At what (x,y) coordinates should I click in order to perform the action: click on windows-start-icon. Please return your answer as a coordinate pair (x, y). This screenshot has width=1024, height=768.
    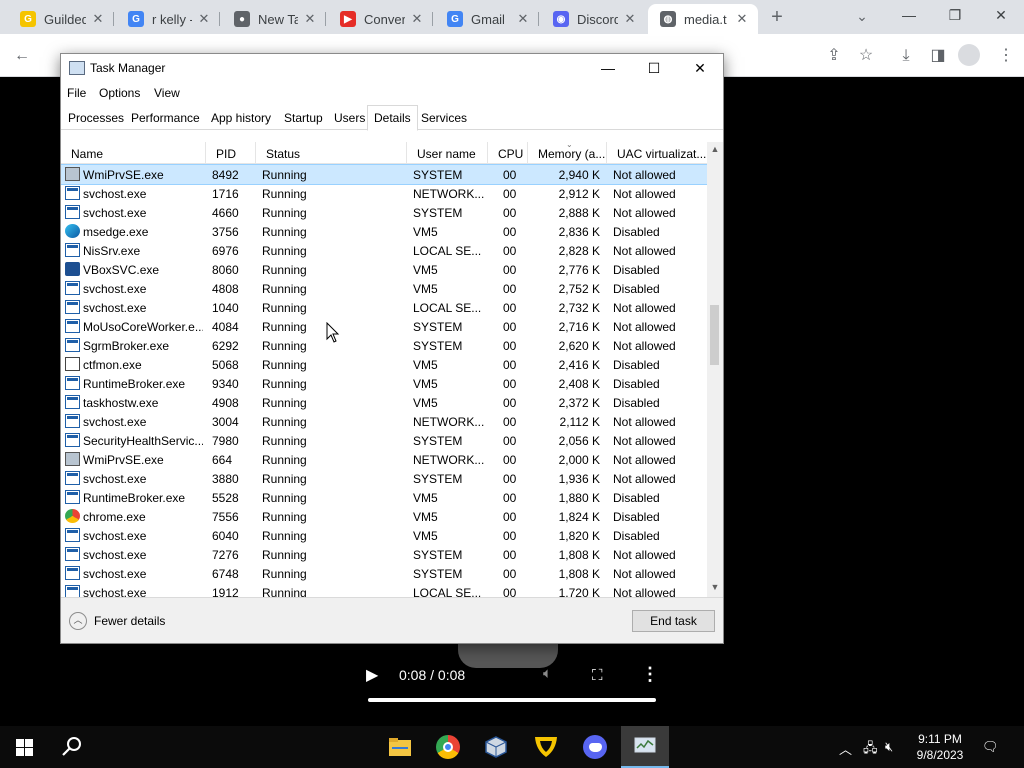
    Looking at the image, I should click on (24, 747).